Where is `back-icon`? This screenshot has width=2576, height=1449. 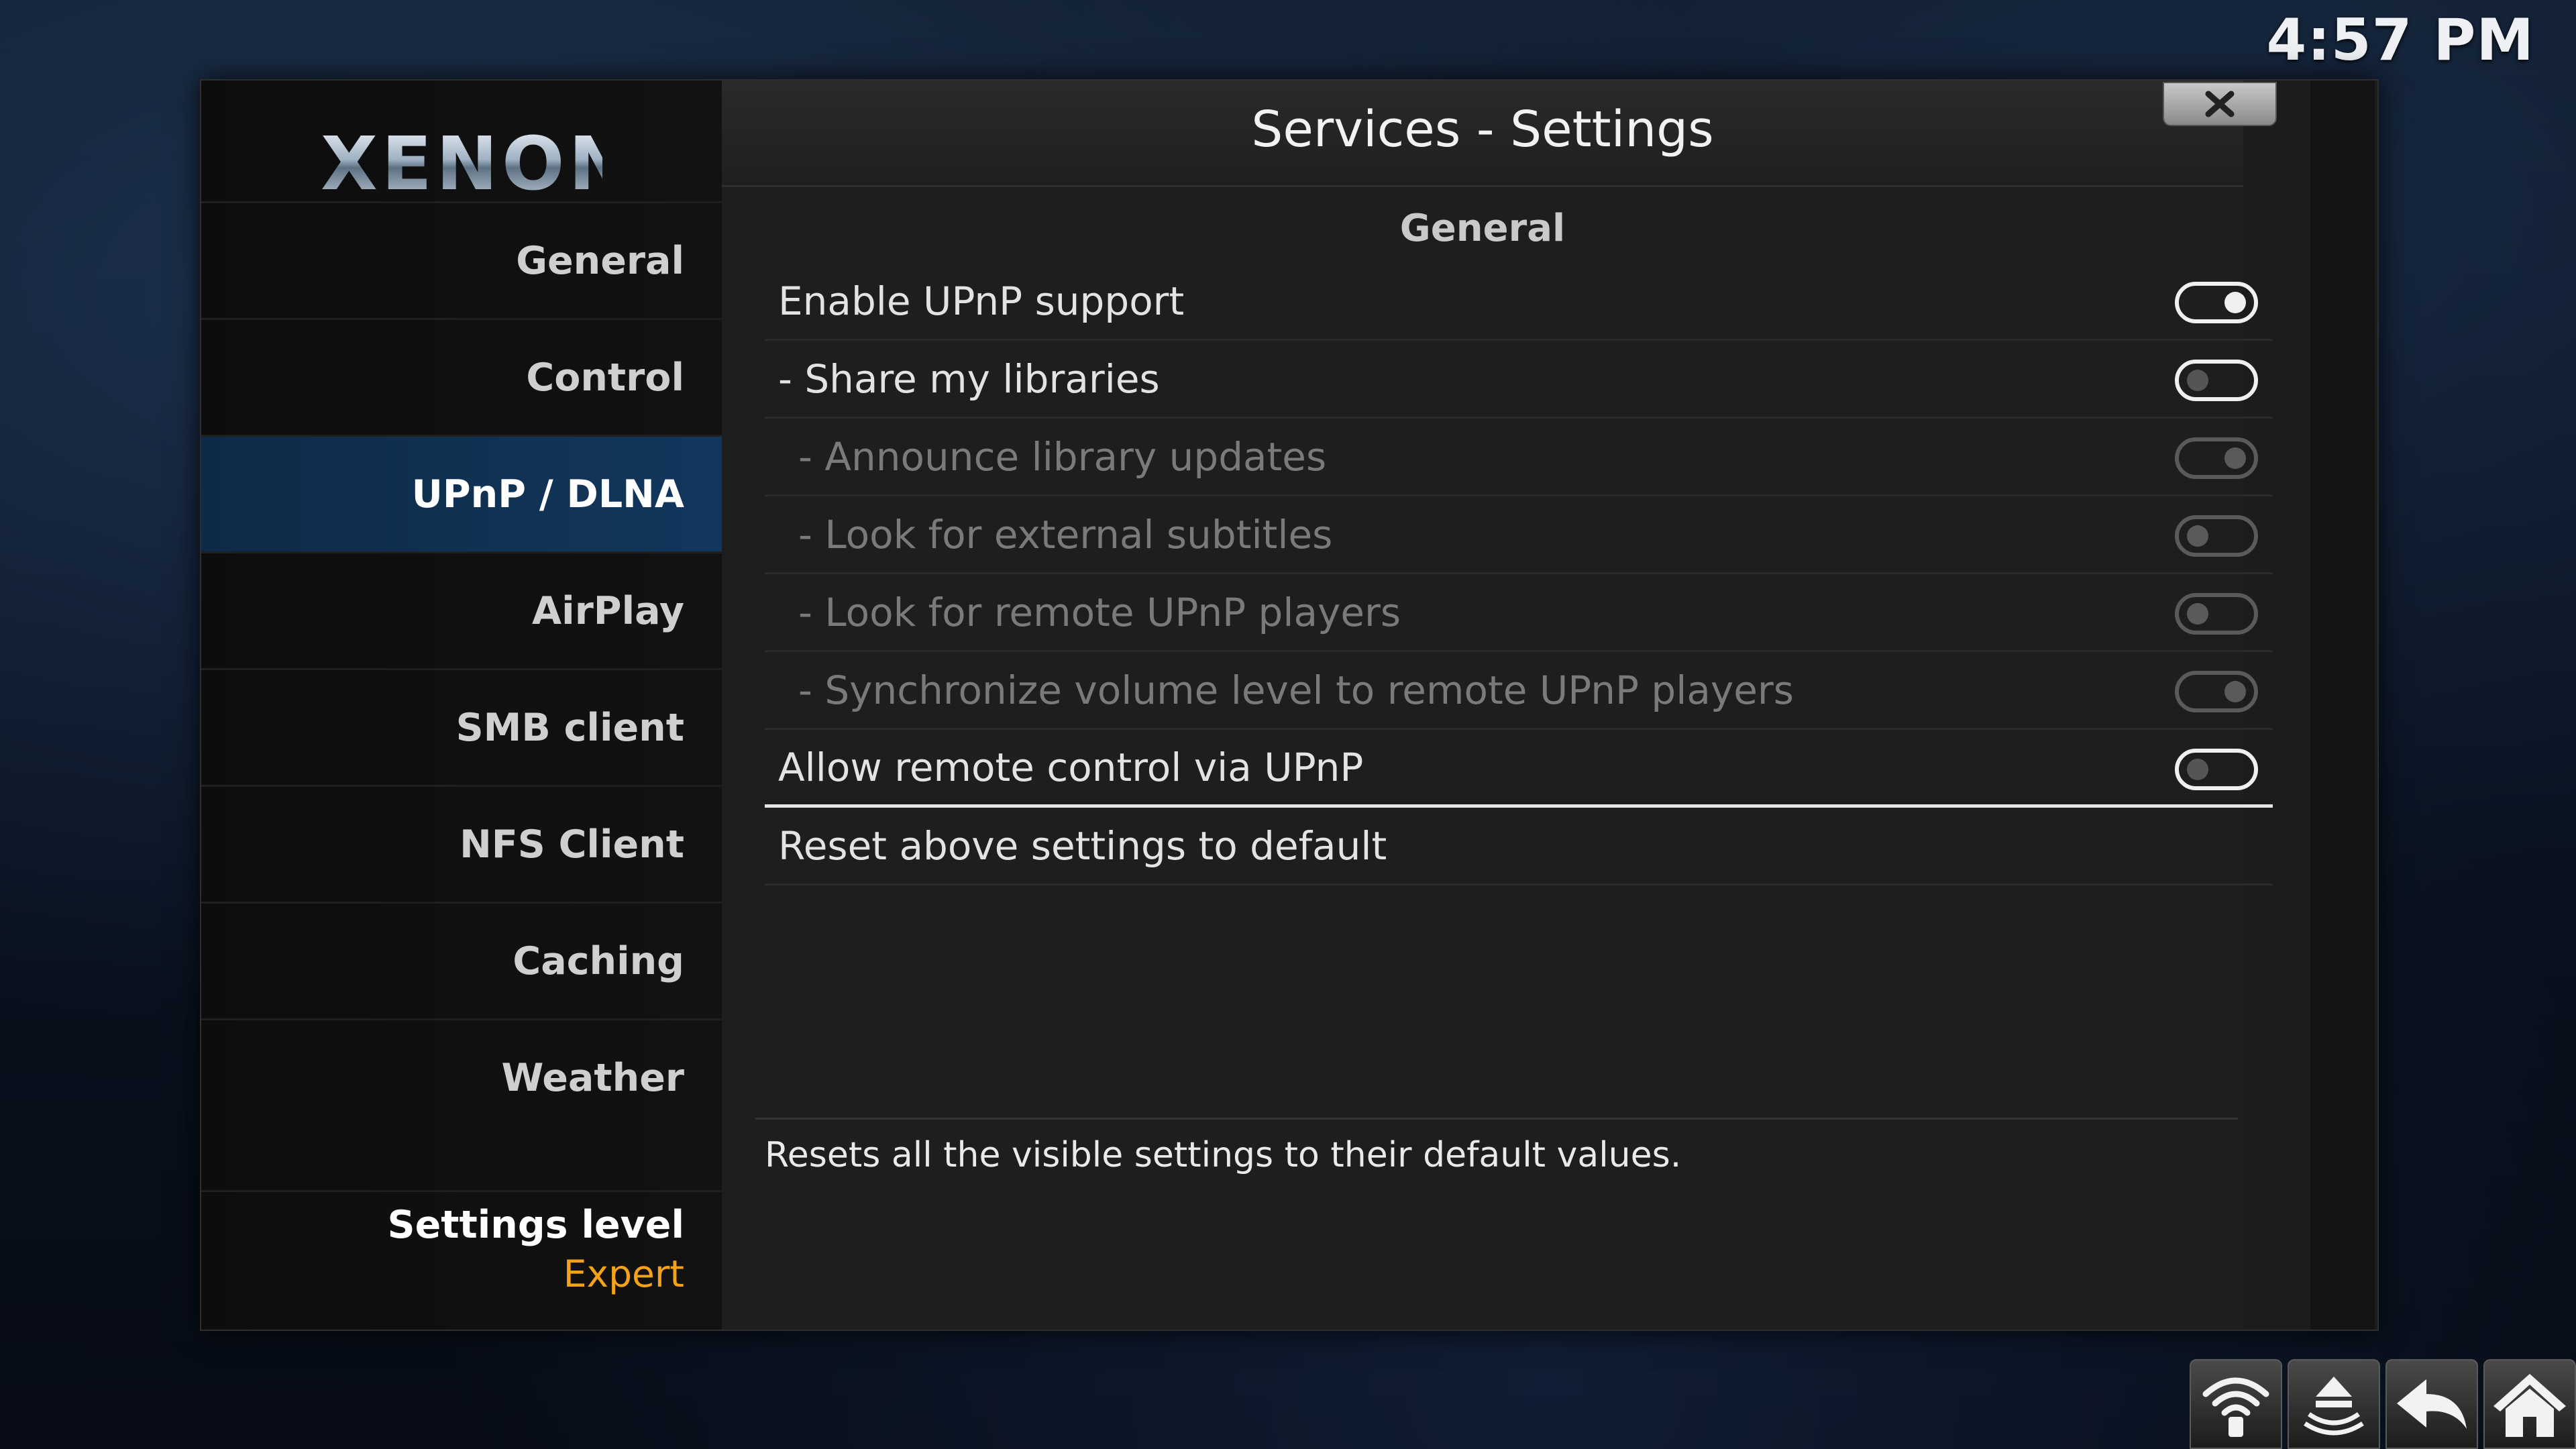
back-icon is located at coordinates (2432, 1404).